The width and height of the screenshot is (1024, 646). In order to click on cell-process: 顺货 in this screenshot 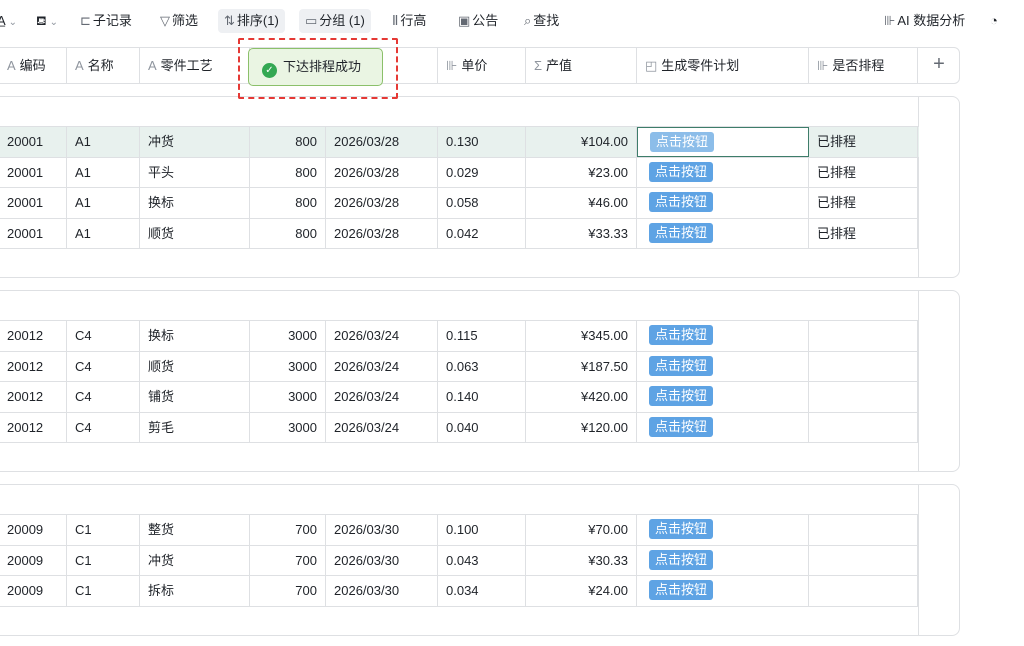, I will do `click(195, 366)`.